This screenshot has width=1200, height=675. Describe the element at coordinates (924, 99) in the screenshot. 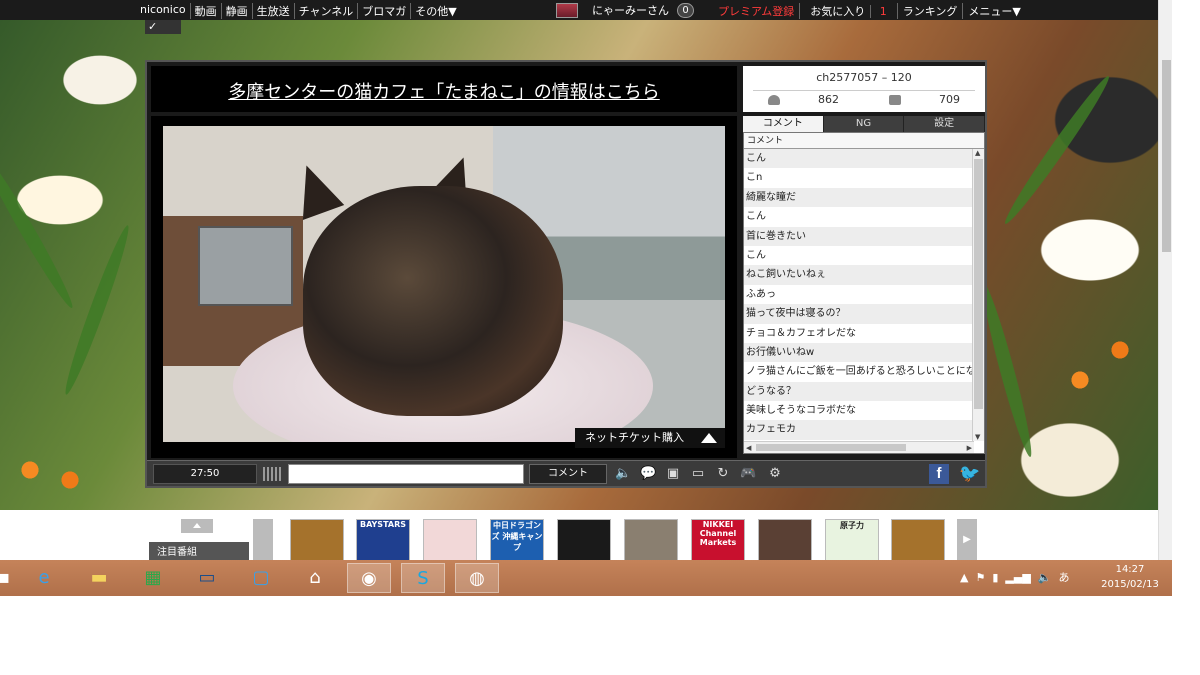

I see `comment-stat: 709` at that location.